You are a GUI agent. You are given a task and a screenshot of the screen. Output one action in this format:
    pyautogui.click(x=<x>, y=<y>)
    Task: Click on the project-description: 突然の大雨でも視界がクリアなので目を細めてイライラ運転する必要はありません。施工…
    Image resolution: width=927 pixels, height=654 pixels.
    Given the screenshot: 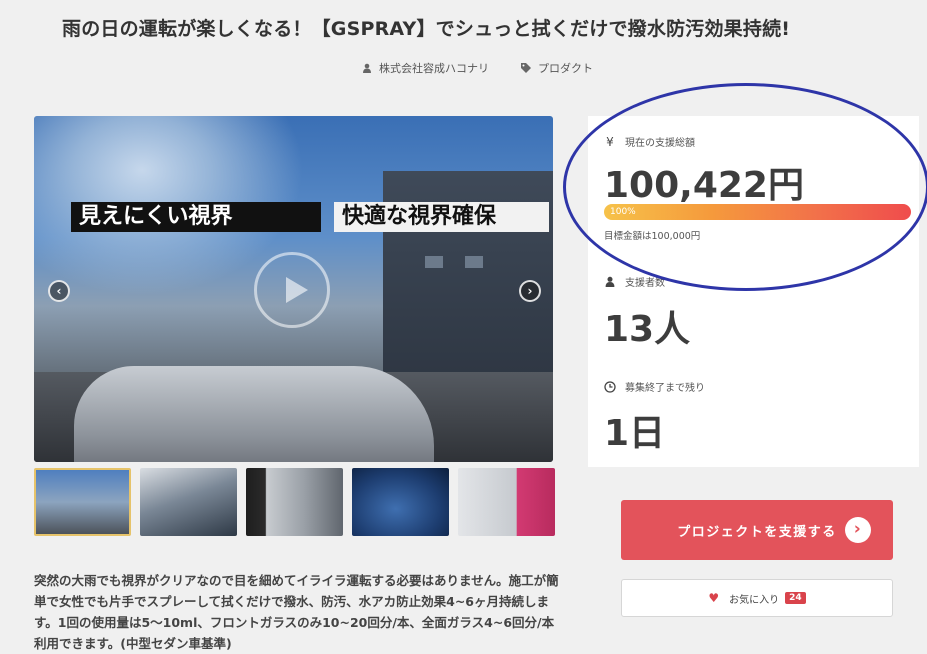 What is the action you would take?
    pyautogui.click(x=296, y=612)
    